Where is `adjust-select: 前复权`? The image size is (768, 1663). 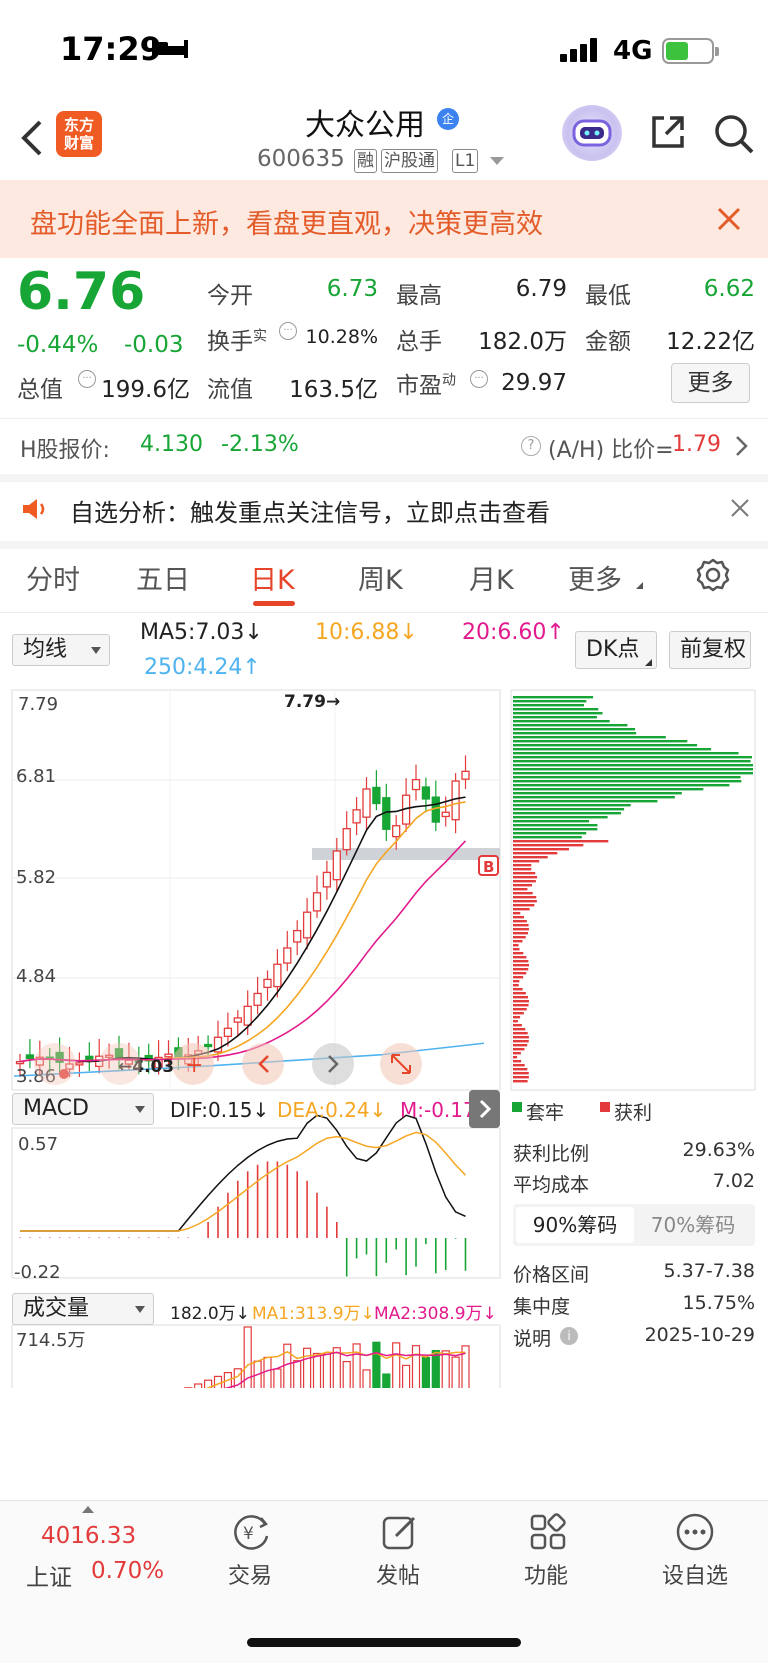
adjust-select: 前复权 is located at coordinates (710, 650).